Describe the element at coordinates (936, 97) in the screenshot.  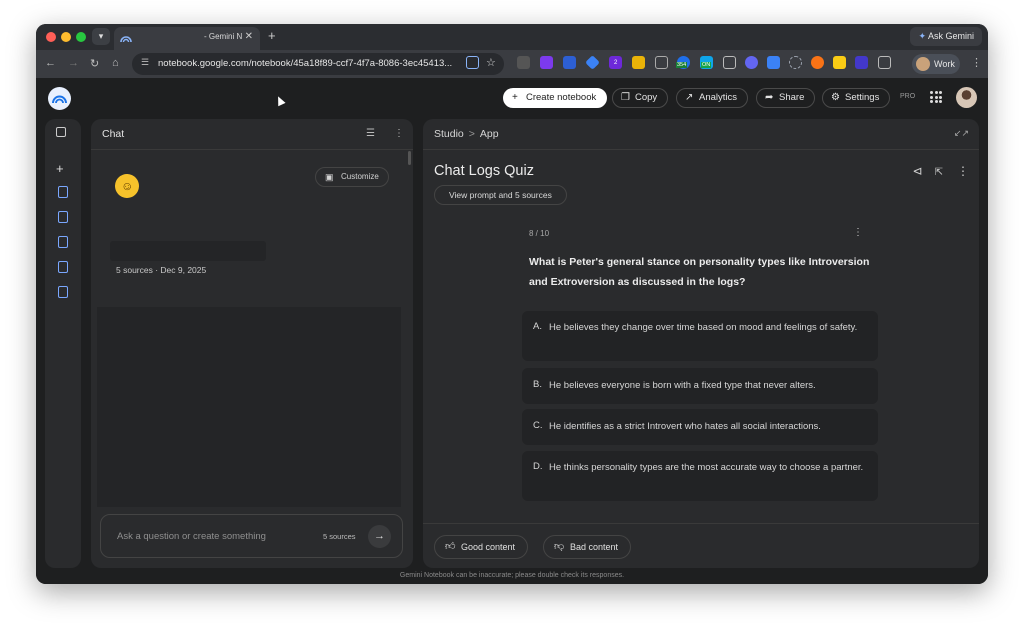
I see `apps-grid-icon` at that location.